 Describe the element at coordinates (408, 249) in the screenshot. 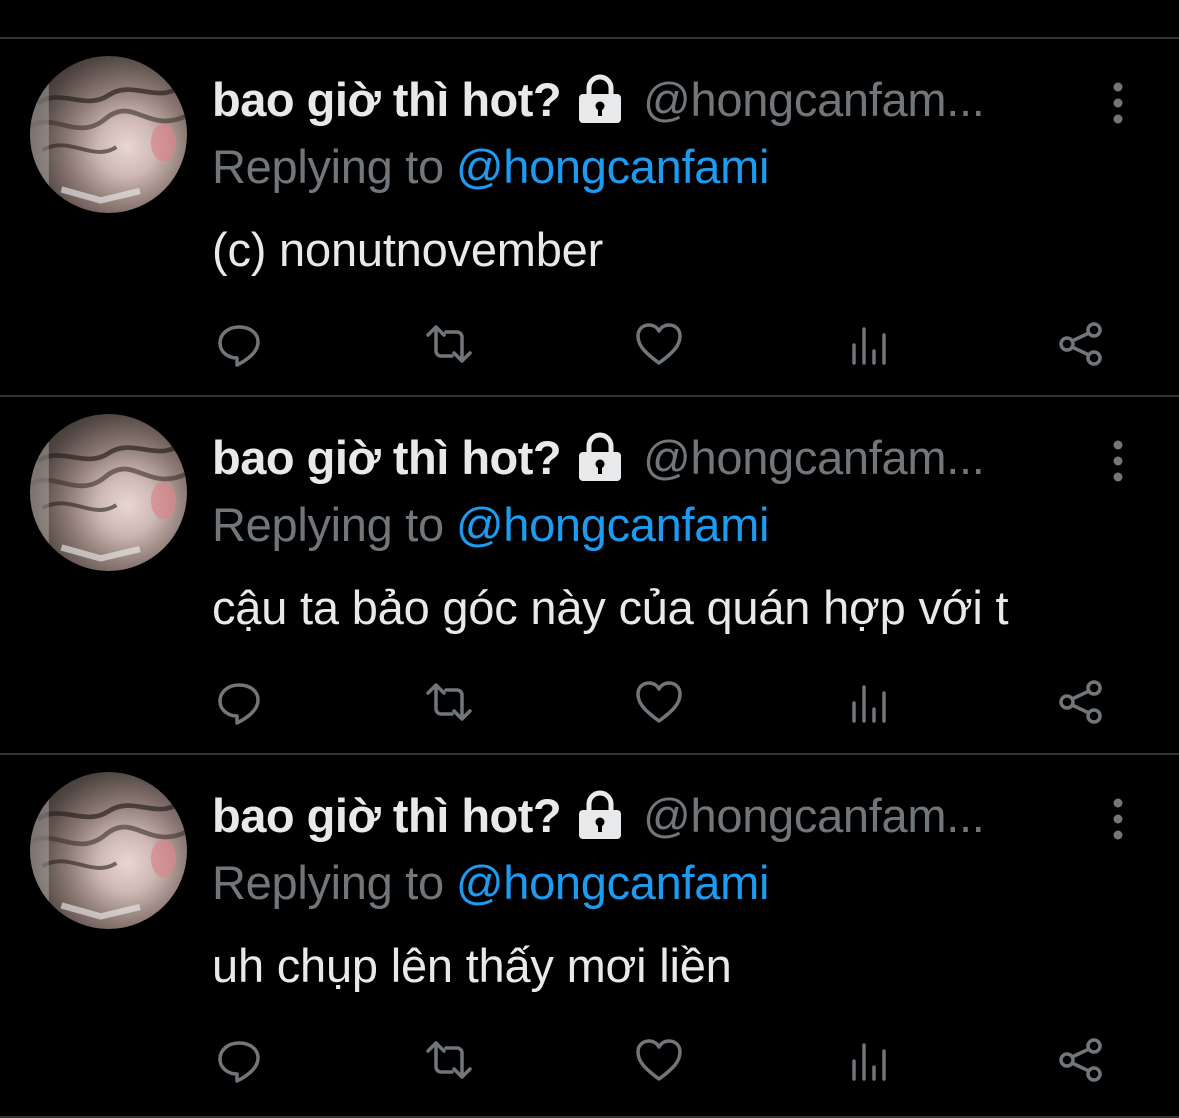

I see `tweet-text: (c) nonutnovember` at that location.